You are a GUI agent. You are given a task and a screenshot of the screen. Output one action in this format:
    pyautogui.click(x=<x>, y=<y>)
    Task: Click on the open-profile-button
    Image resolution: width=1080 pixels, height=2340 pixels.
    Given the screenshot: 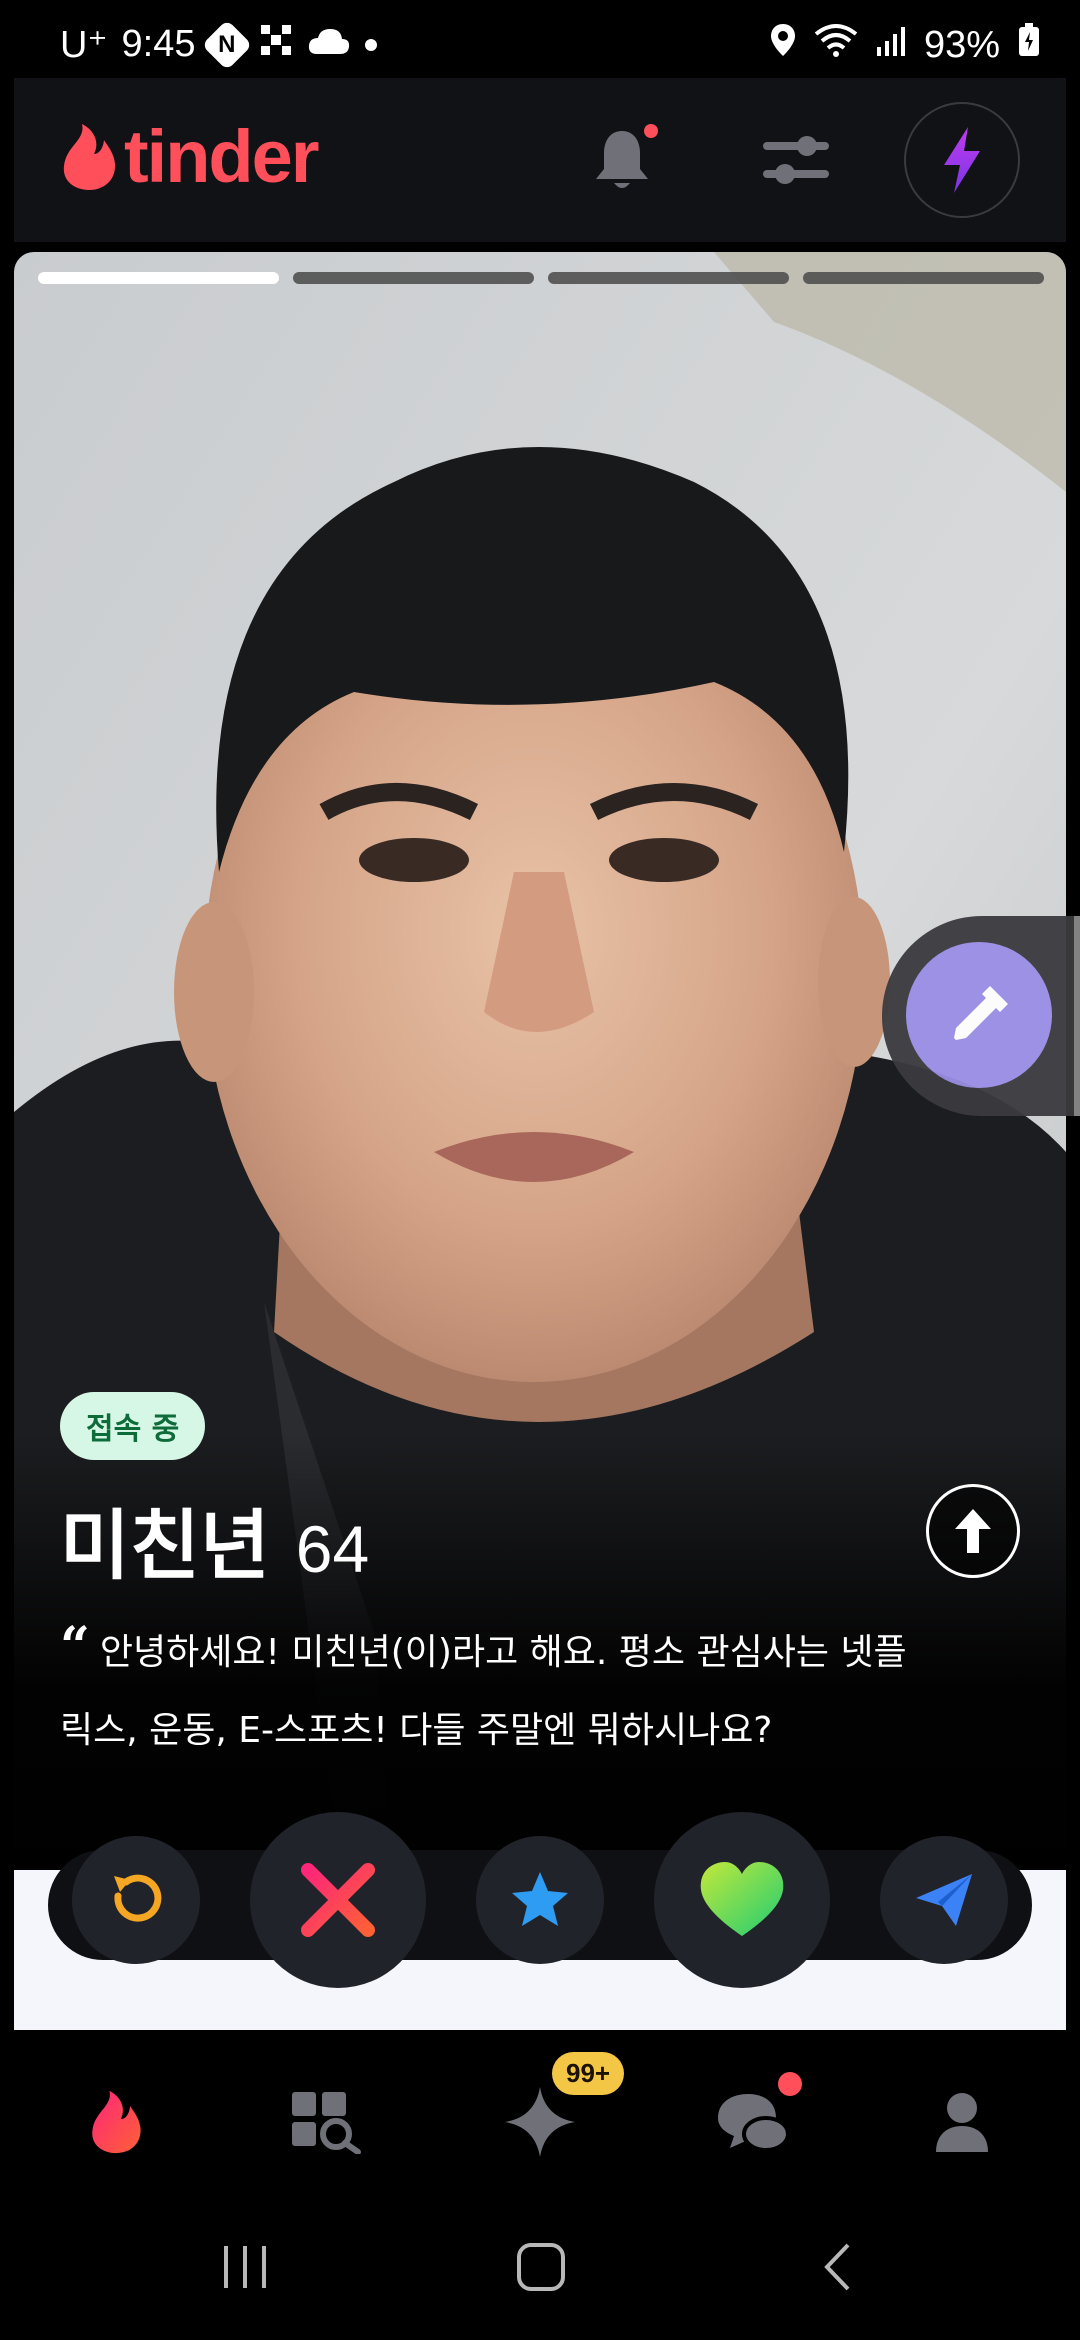 What is the action you would take?
    pyautogui.click(x=973, y=1531)
    